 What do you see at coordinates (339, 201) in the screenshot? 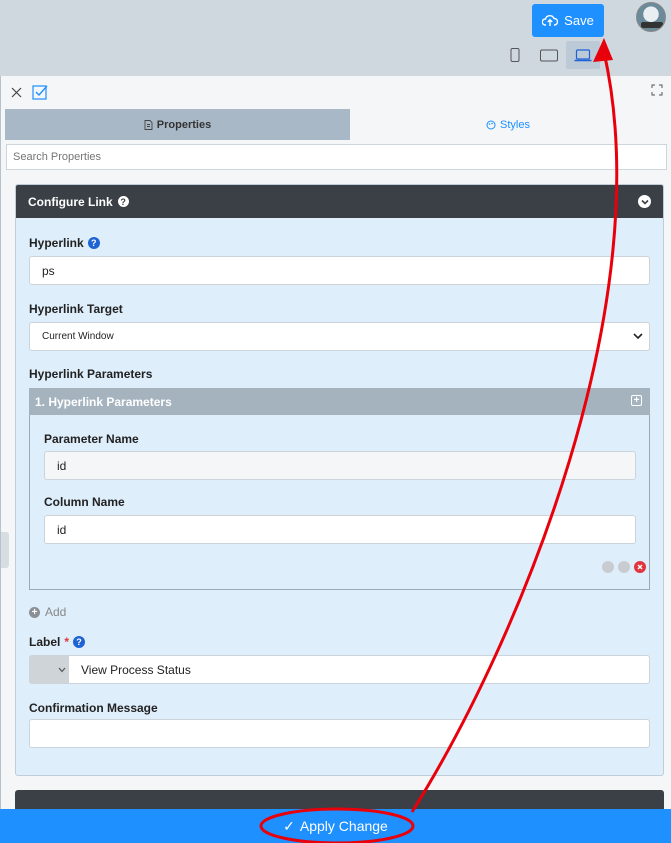
I see `configure-link-header: Configure Link ?` at bounding box center [339, 201].